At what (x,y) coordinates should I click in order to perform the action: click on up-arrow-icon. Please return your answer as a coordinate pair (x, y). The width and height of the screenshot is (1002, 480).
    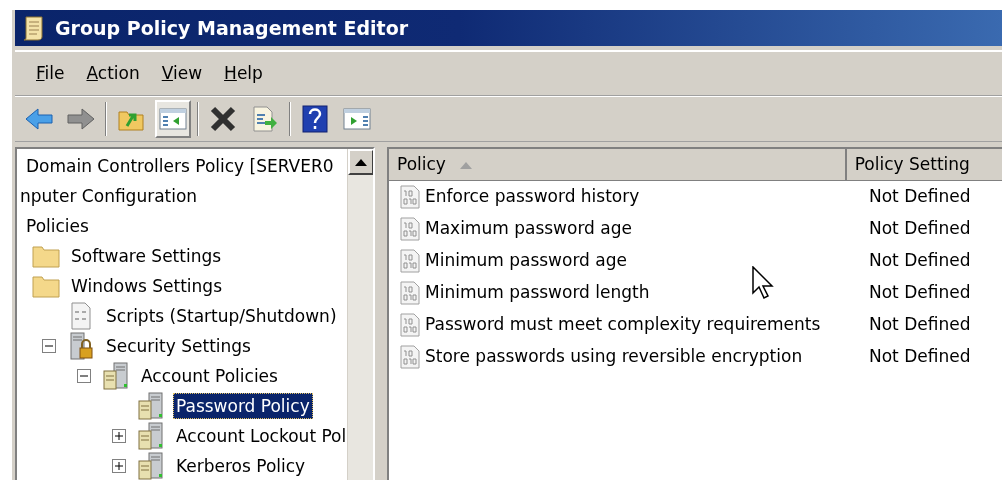
    Looking at the image, I should click on (361, 162).